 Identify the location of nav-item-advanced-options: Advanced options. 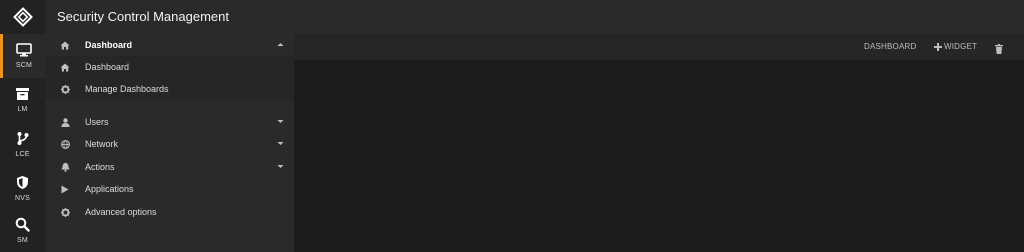
(169, 212).